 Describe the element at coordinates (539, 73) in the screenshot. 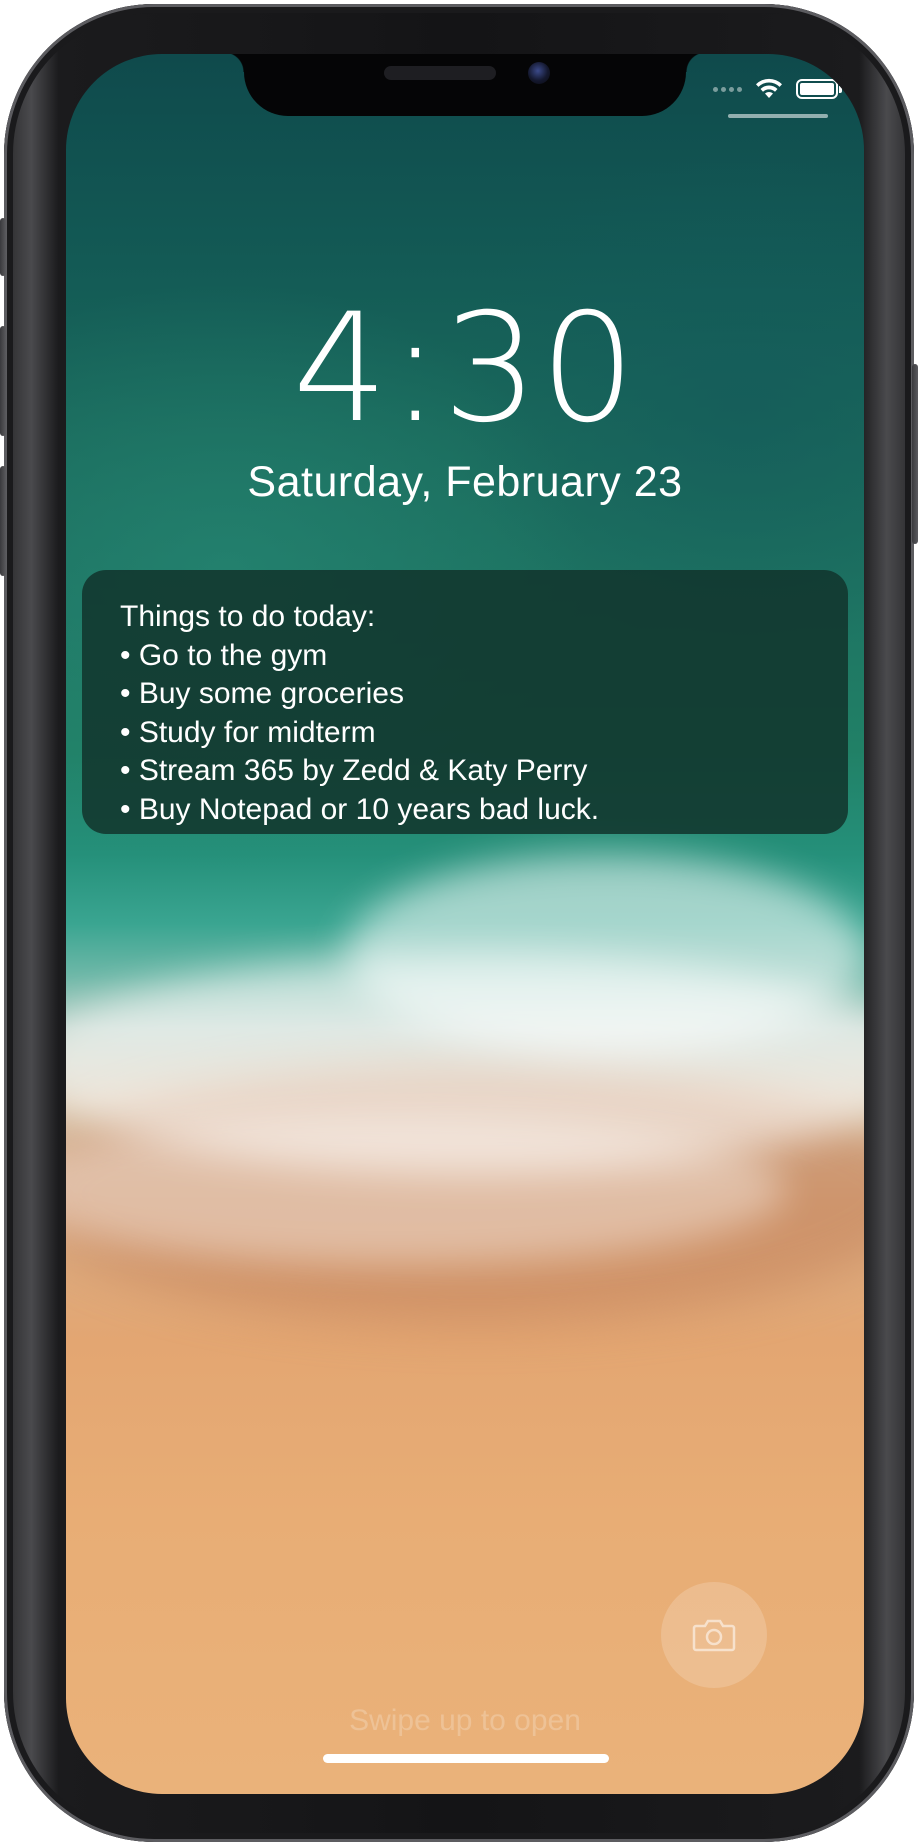

I see `front-camera` at that location.